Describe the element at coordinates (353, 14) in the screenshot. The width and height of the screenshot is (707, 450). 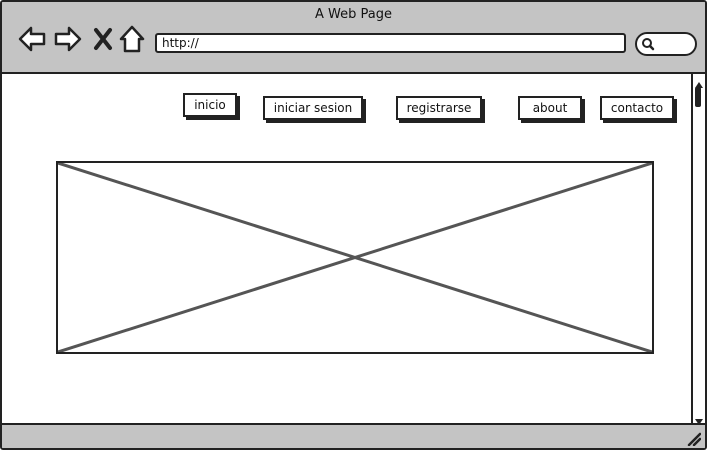
I see `window-title: A Web Page` at that location.